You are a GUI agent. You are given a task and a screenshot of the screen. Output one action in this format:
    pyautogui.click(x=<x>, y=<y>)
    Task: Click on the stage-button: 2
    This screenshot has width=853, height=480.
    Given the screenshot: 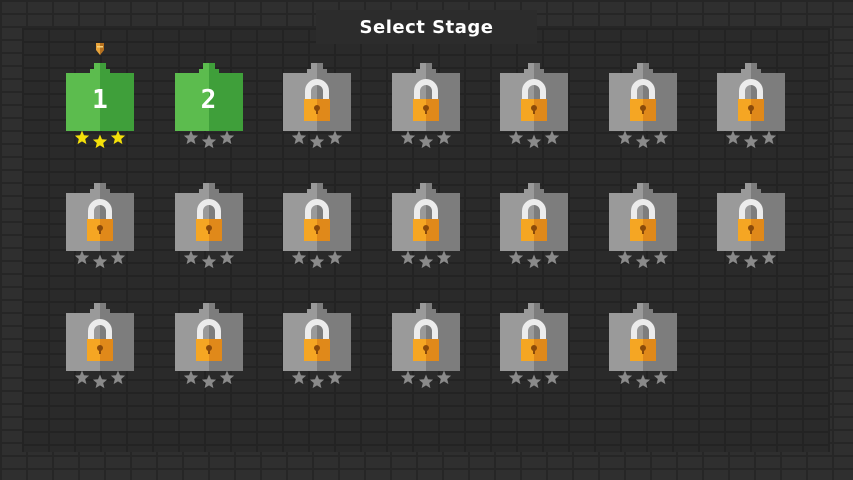 What is the action you would take?
    pyautogui.click(x=208, y=106)
    